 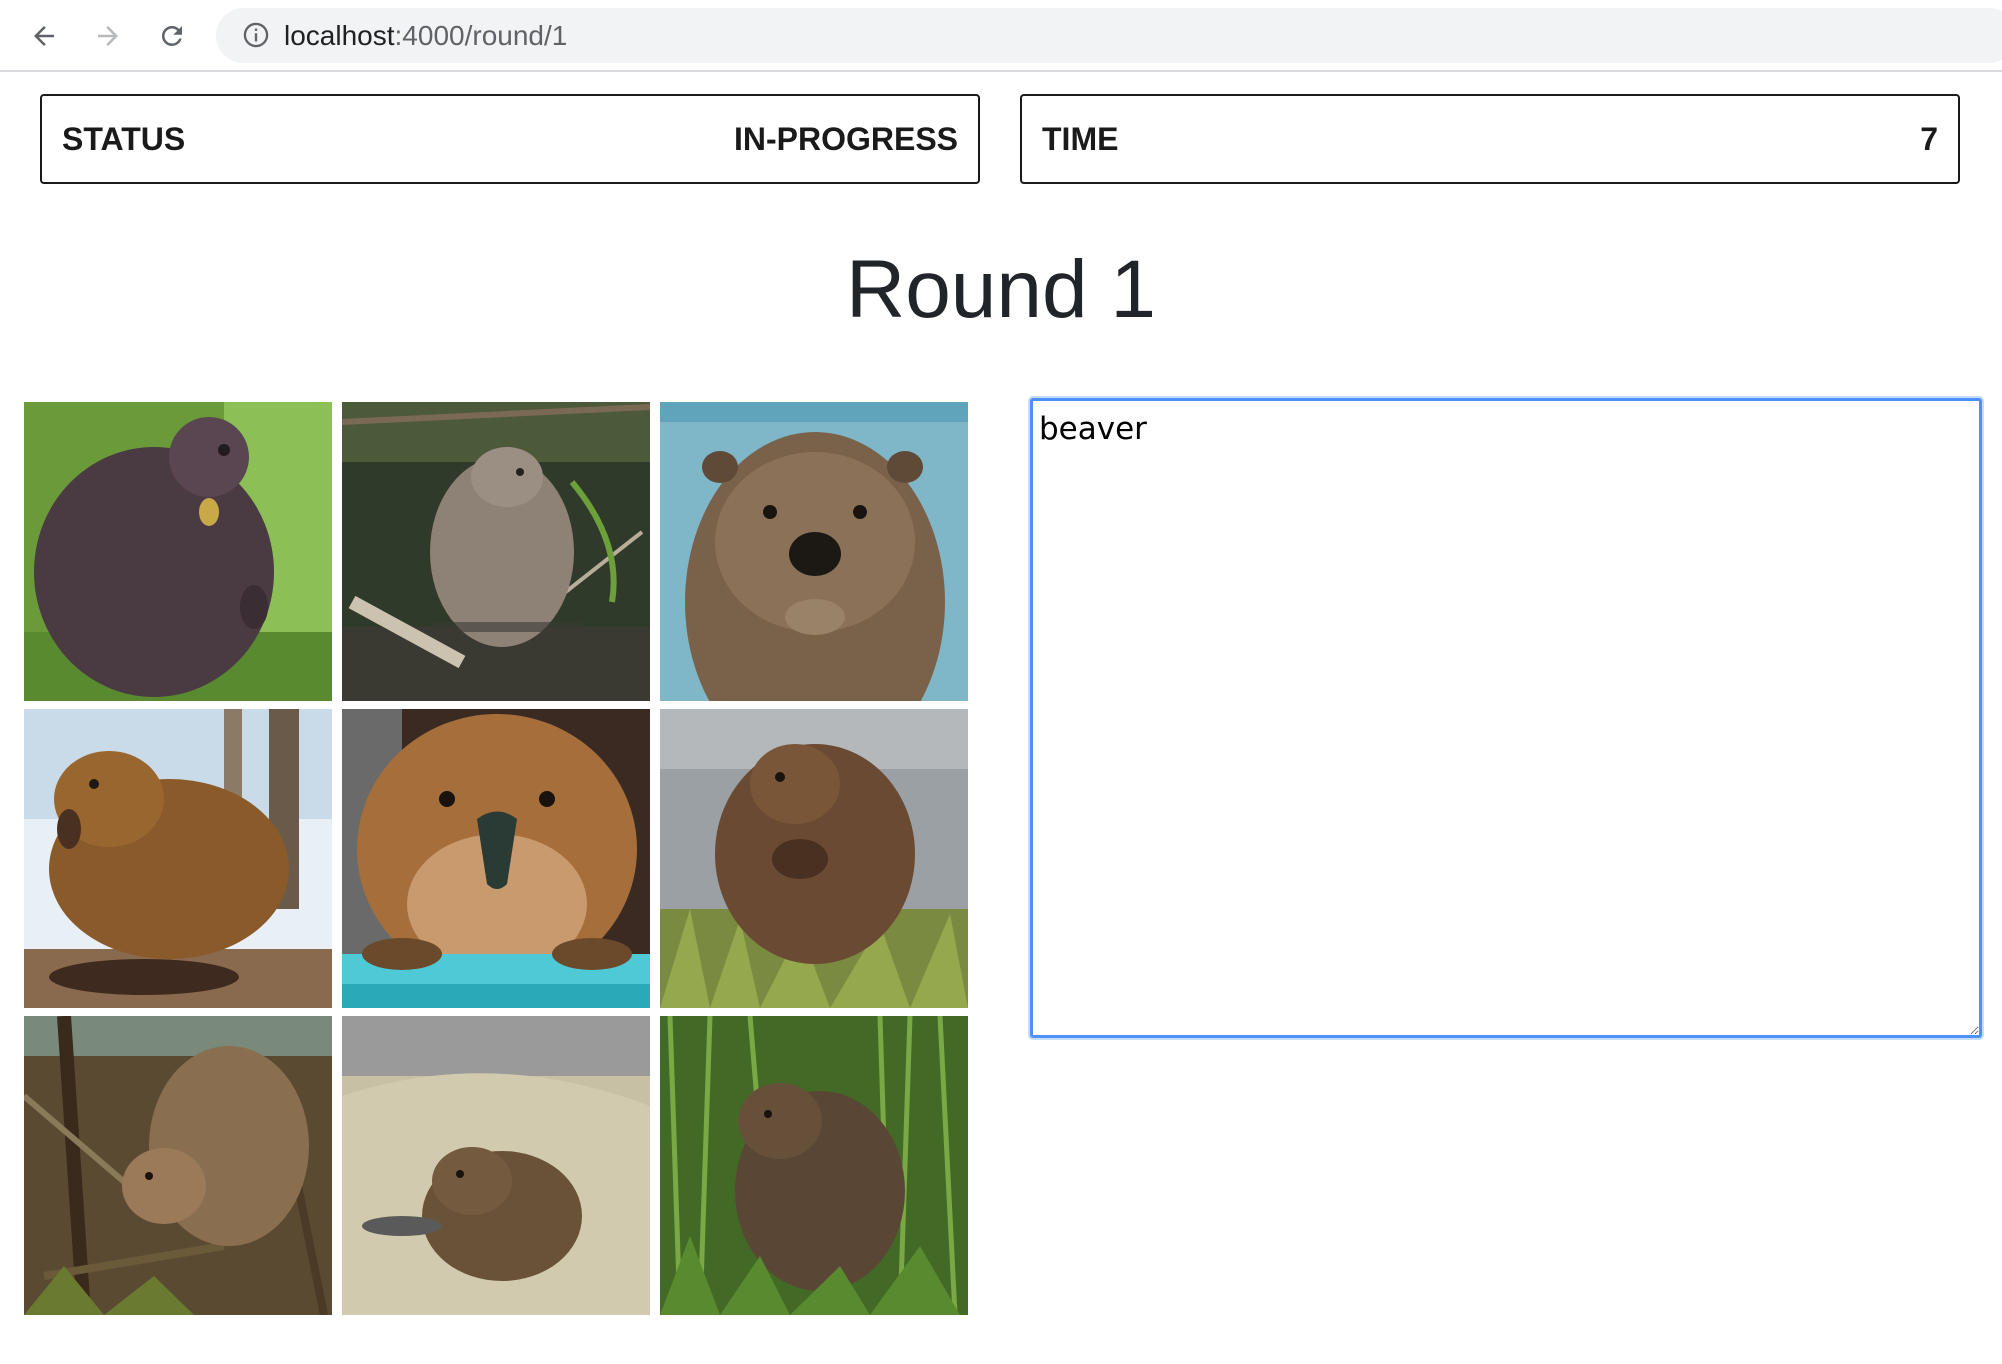 I want to click on beaver-photo-tall-grass, so click(x=814, y=1165).